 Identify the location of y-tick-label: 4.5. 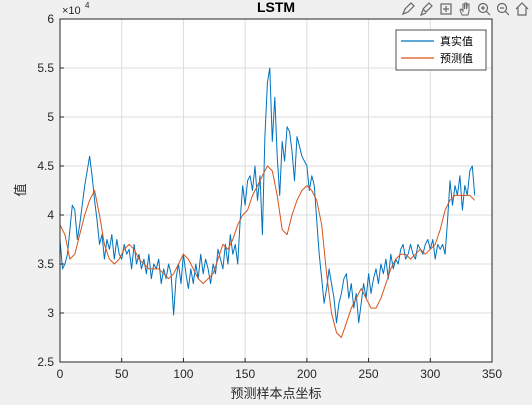
(45, 166).